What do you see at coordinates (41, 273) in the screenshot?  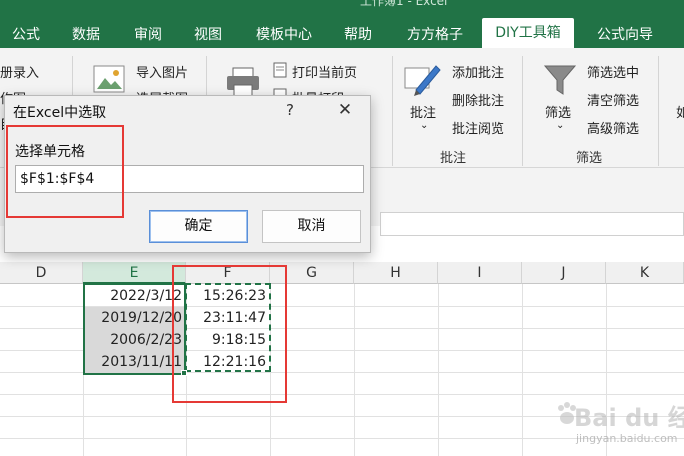 I see `column-header-d: D` at bounding box center [41, 273].